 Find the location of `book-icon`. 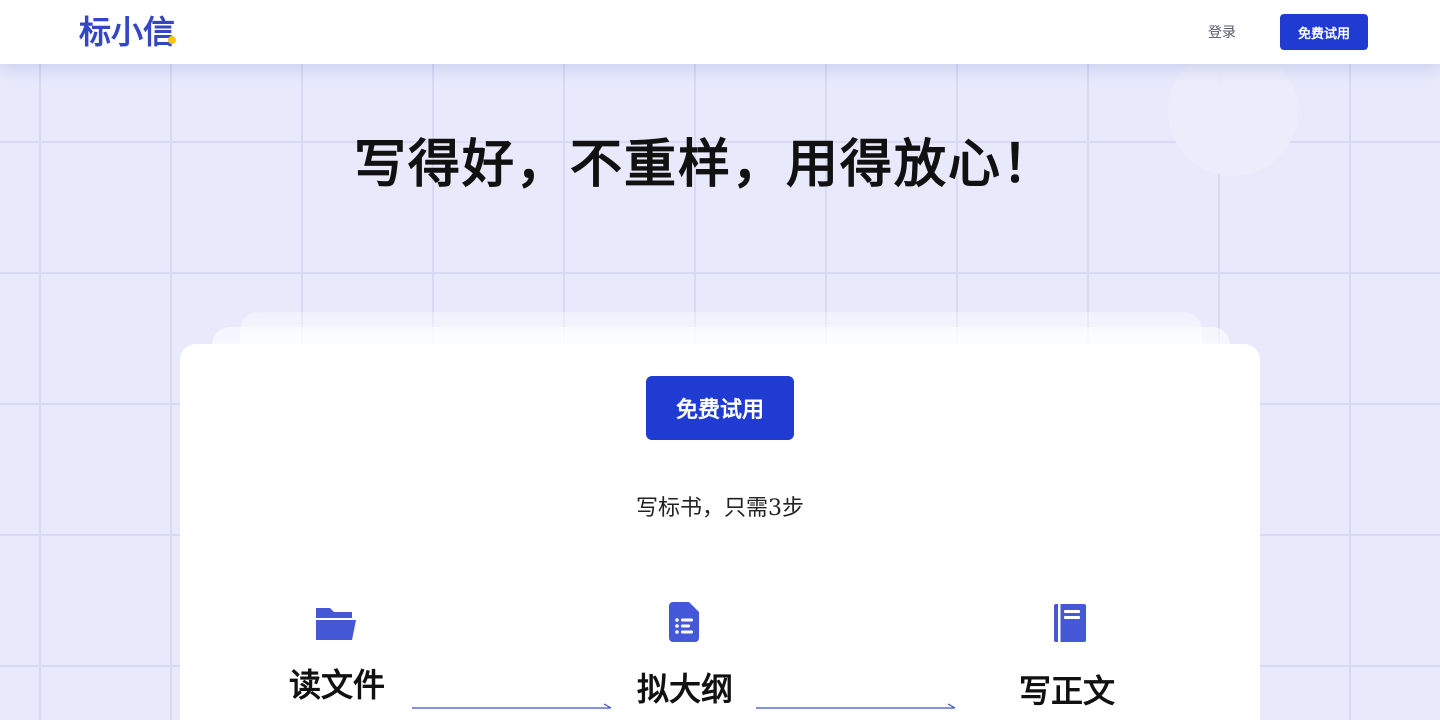

book-icon is located at coordinates (1070, 623).